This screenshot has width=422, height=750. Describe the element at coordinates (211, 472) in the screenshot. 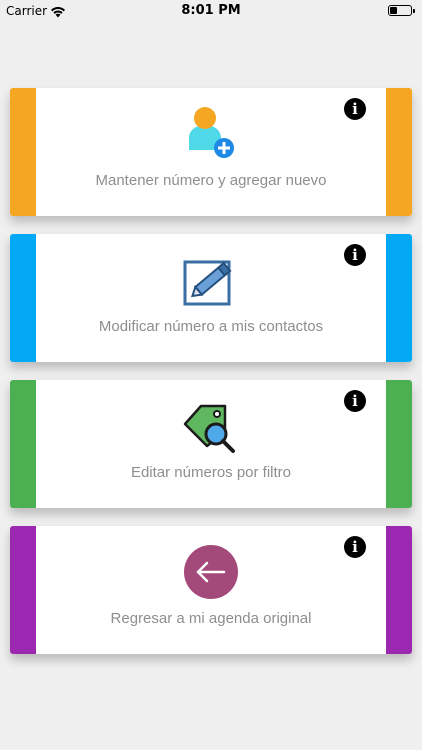

I see `option-label: Editar números por filtro` at that location.